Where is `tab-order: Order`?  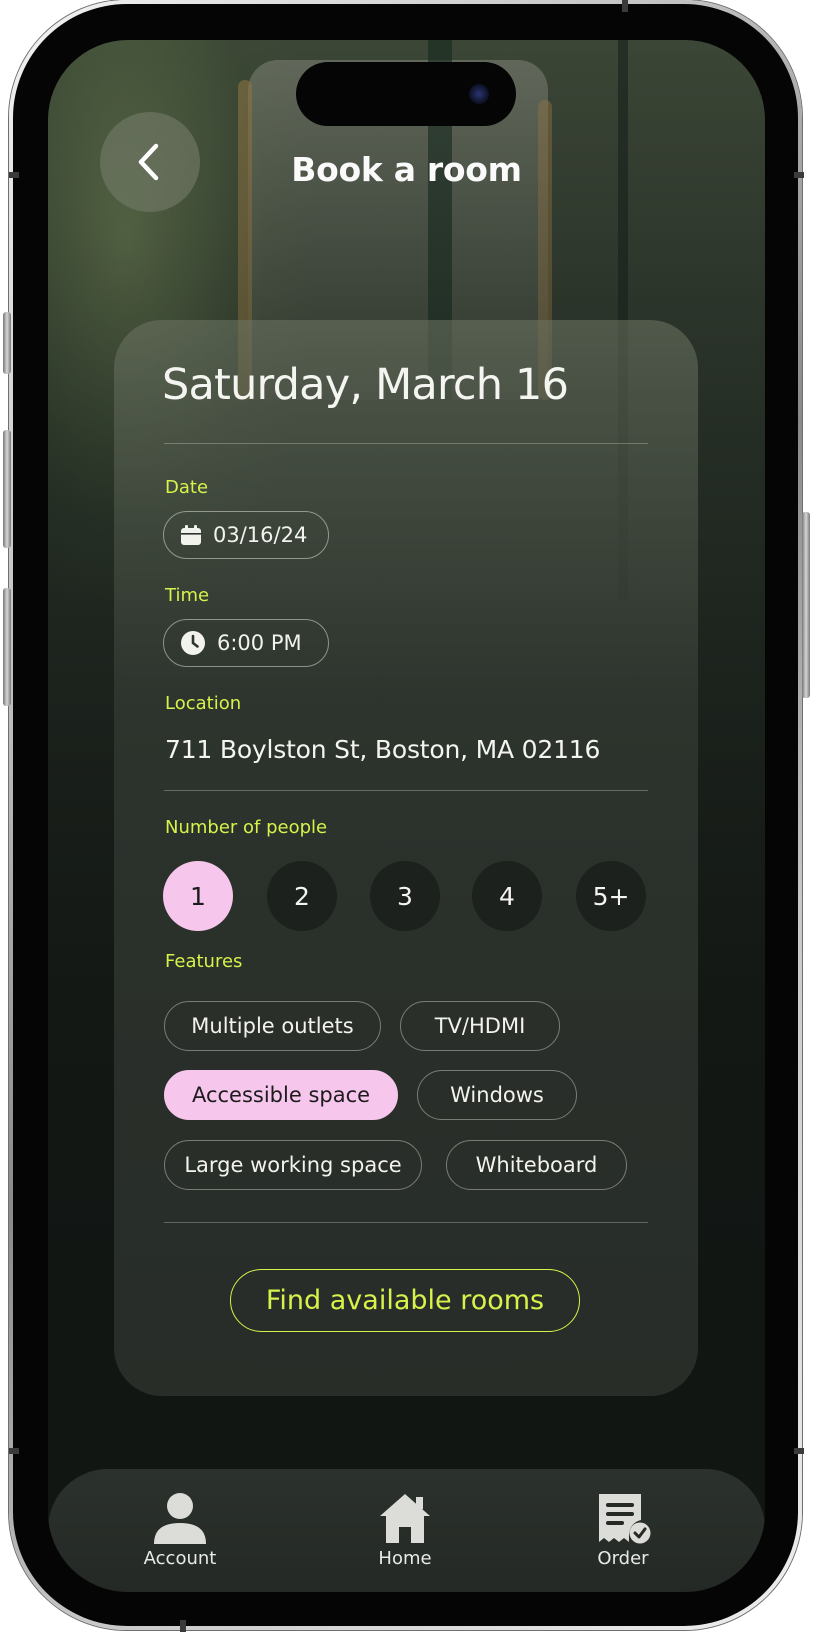 tab-order: Order is located at coordinates (623, 1530).